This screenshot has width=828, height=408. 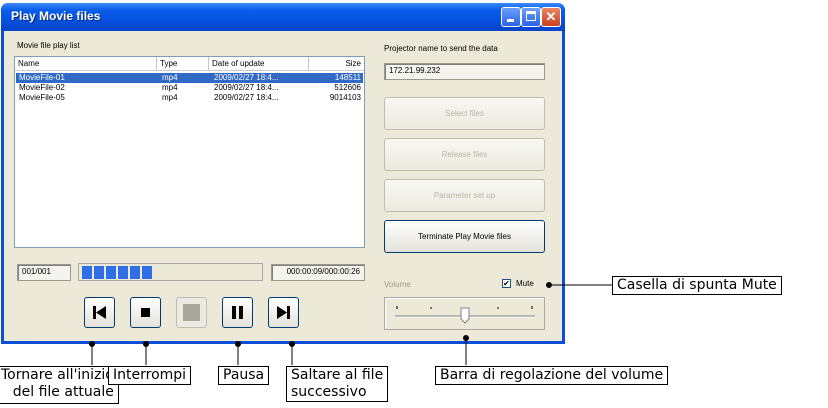 What do you see at coordinates (697, 285) in the screenshot?
I see `callout-mute: Casella di spunta Mute` at bounding box center [697, 285].